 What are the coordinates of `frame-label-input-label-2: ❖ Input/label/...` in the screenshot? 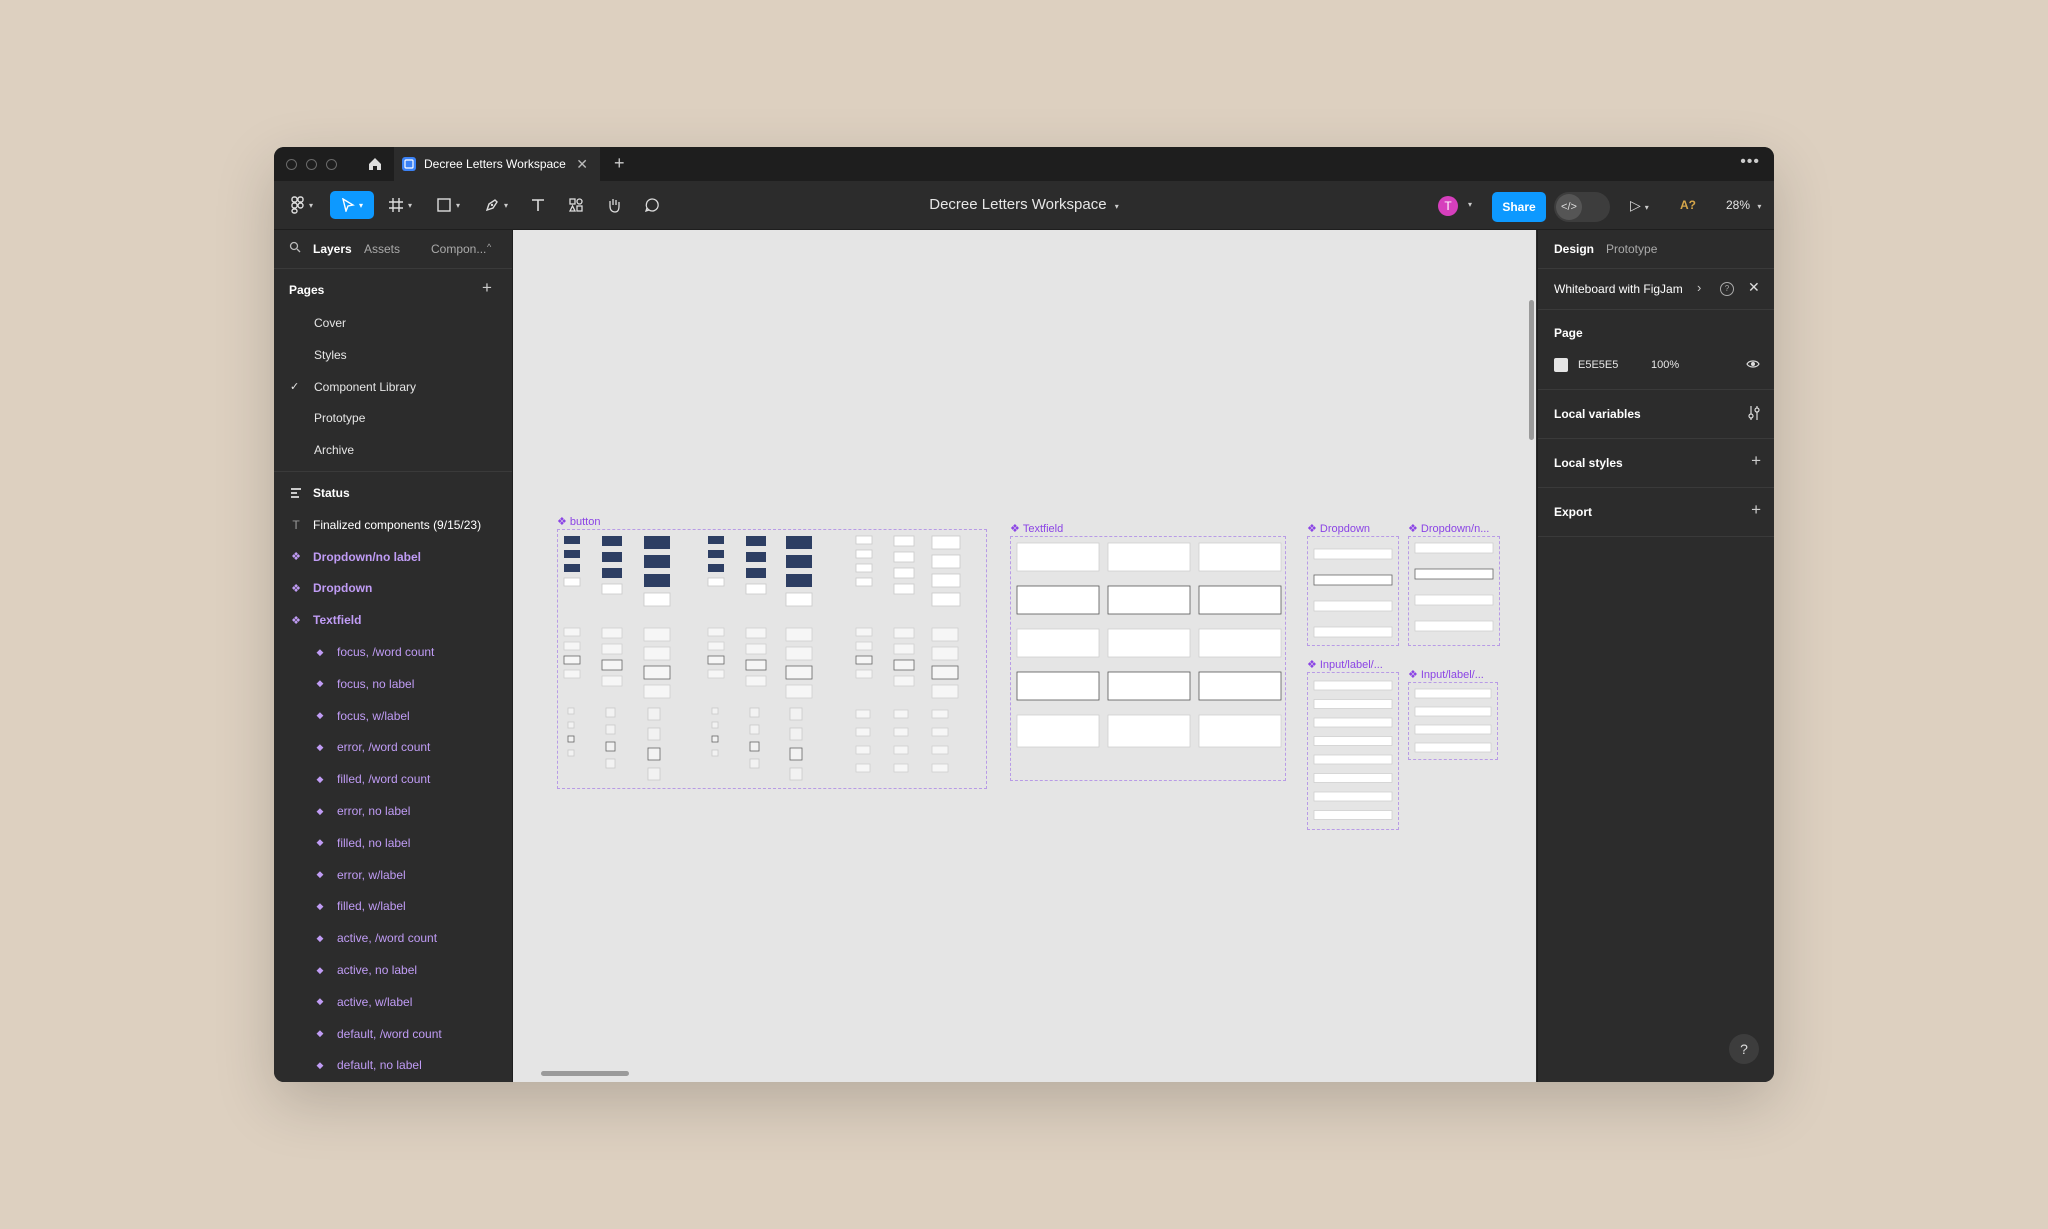 It's located at (1446, 675).